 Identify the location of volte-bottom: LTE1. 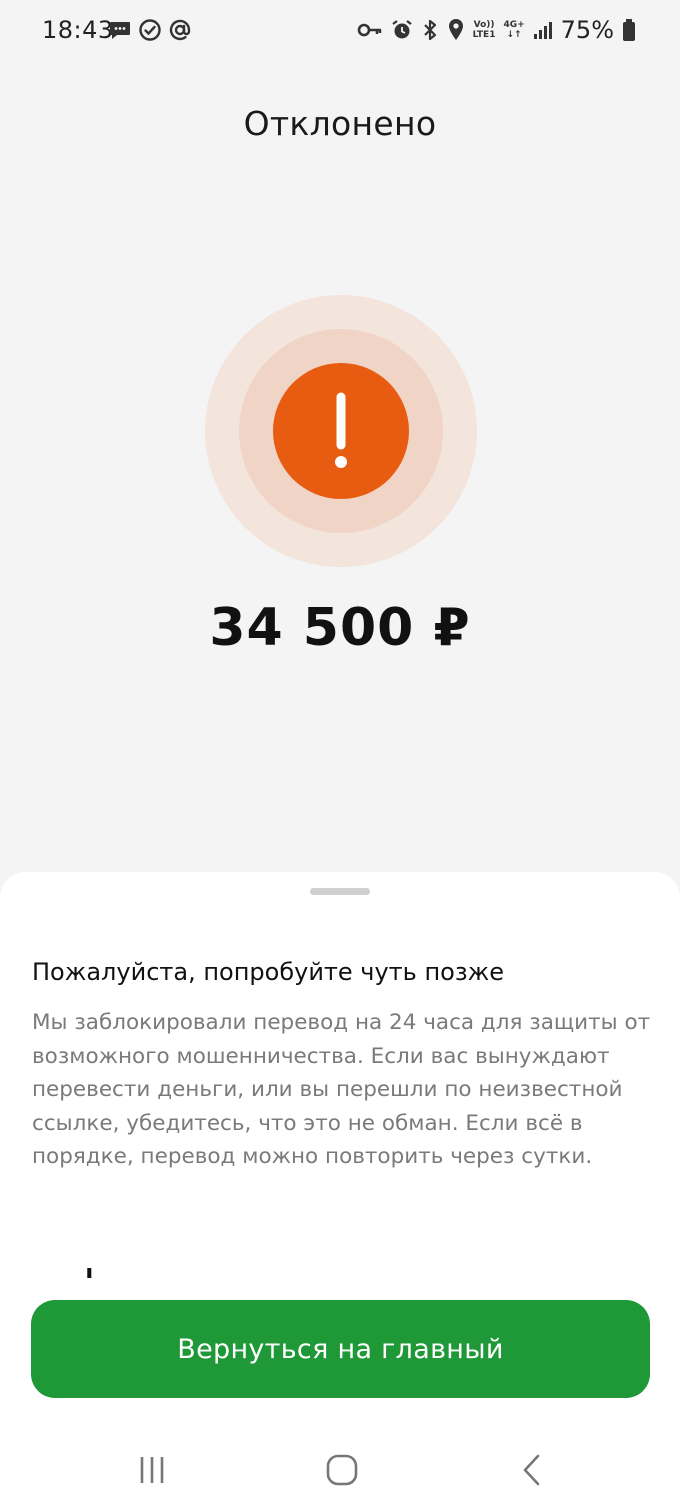
(484, 35).